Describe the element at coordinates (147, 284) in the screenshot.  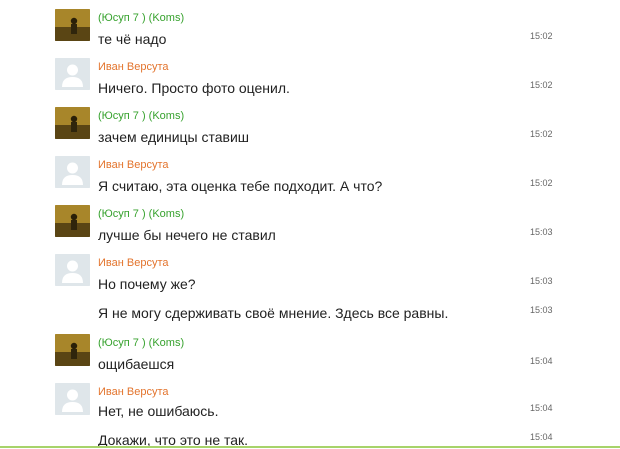
I see `message-text: Но почему же?` at that location.